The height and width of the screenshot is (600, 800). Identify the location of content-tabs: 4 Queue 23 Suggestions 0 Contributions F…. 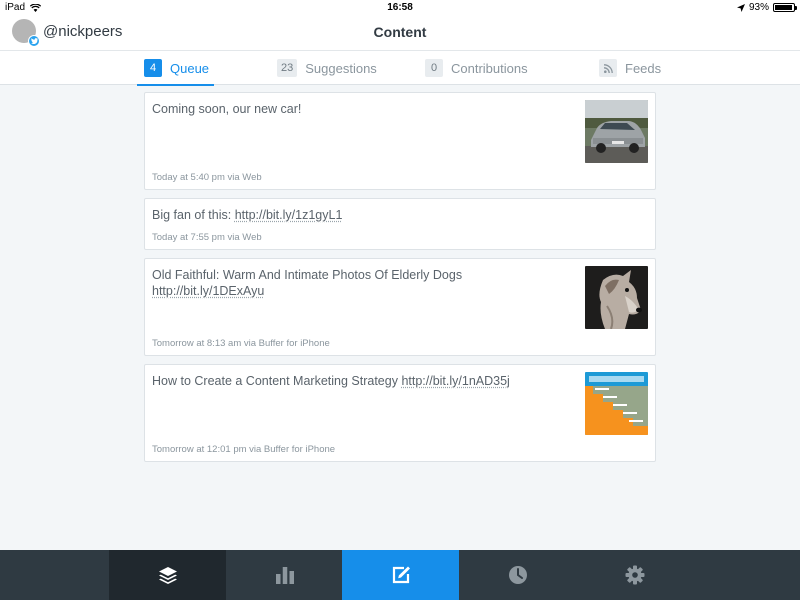
(400, 68).